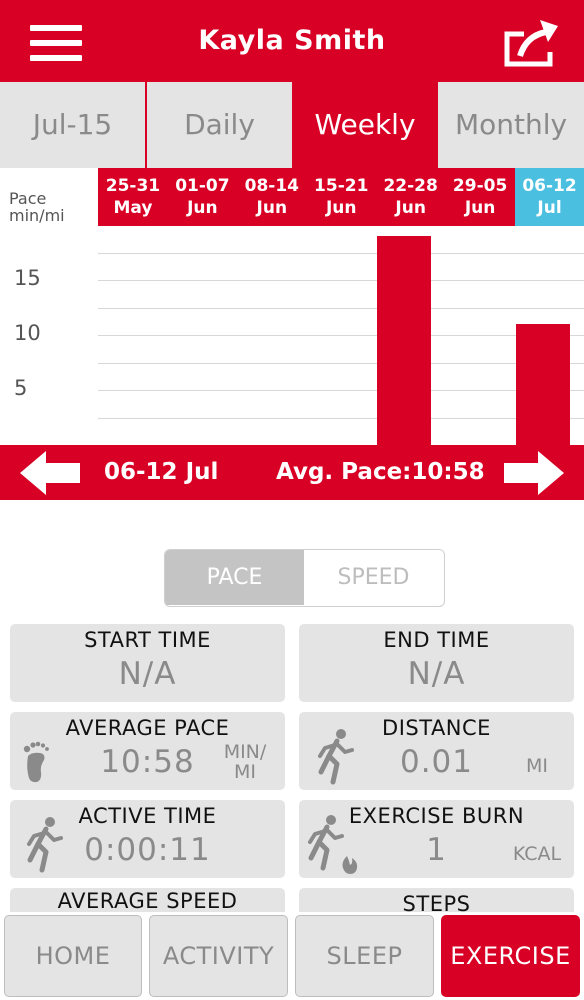 Image resolution: width=584 pixels, height=1000 pixels. Describe the element at coordinates (510, 956) in the screenshot. I see `nav-exercise-button: EXERCISE` at that location.